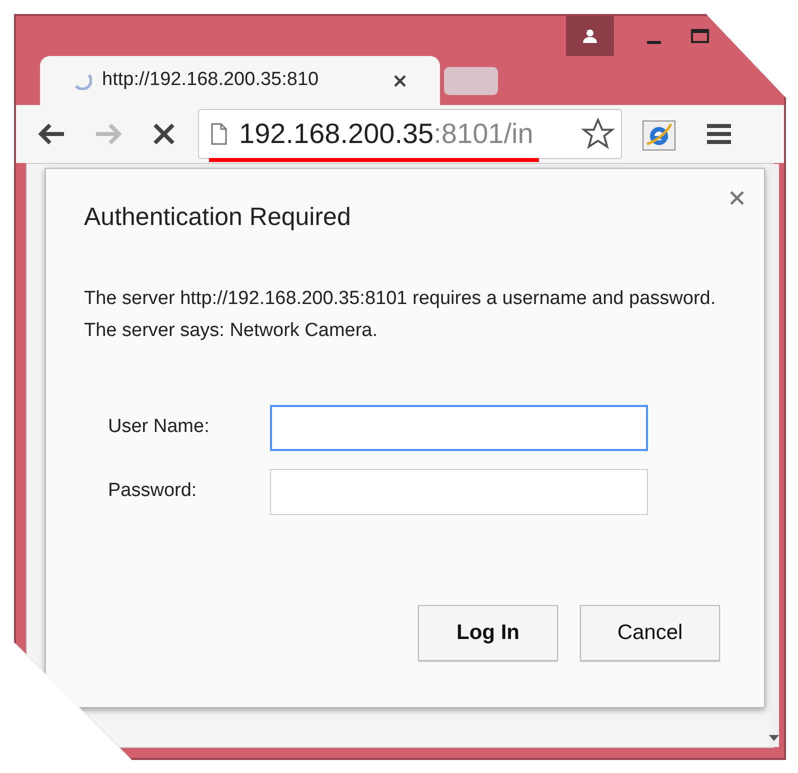 This screenshot has height=773, width=798. What do you see at coordinates (386, 134) in the screenshot?
I see `url-text: 192.168.200.35:8101/in` at bounding box center [386, 134].